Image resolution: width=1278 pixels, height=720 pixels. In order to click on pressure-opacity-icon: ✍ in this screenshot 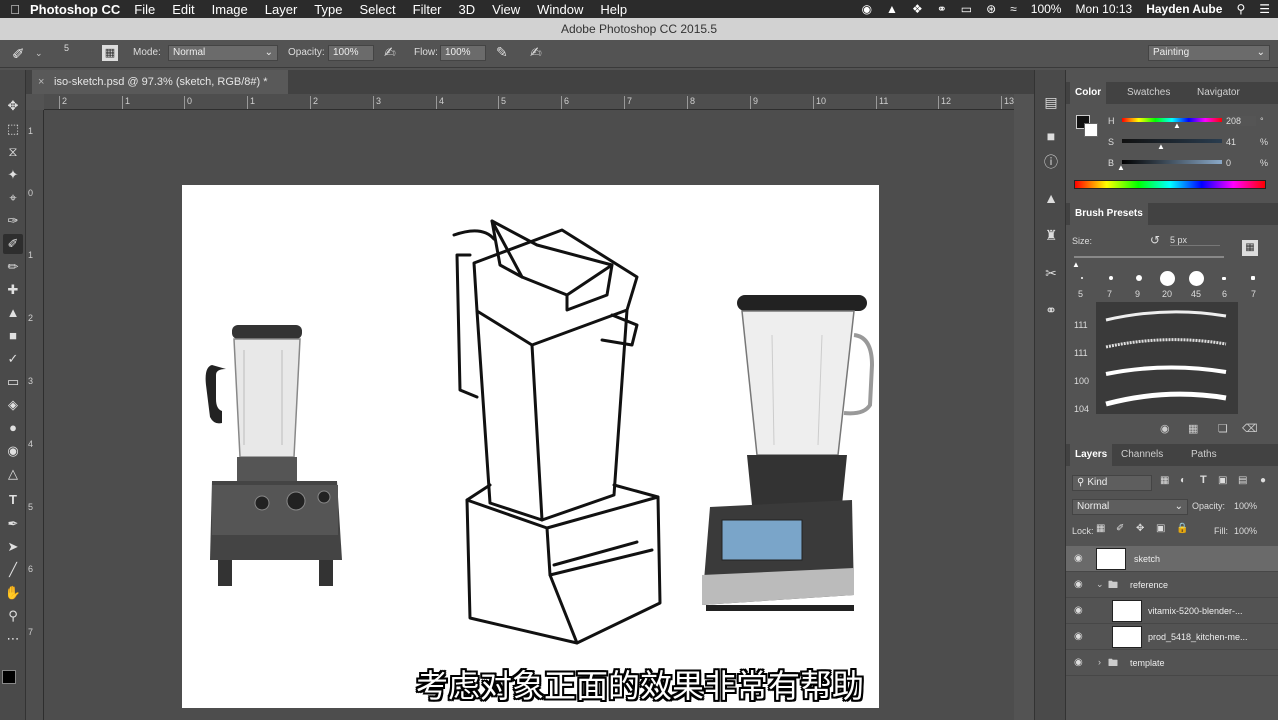, I will do `click(390, 52)`.